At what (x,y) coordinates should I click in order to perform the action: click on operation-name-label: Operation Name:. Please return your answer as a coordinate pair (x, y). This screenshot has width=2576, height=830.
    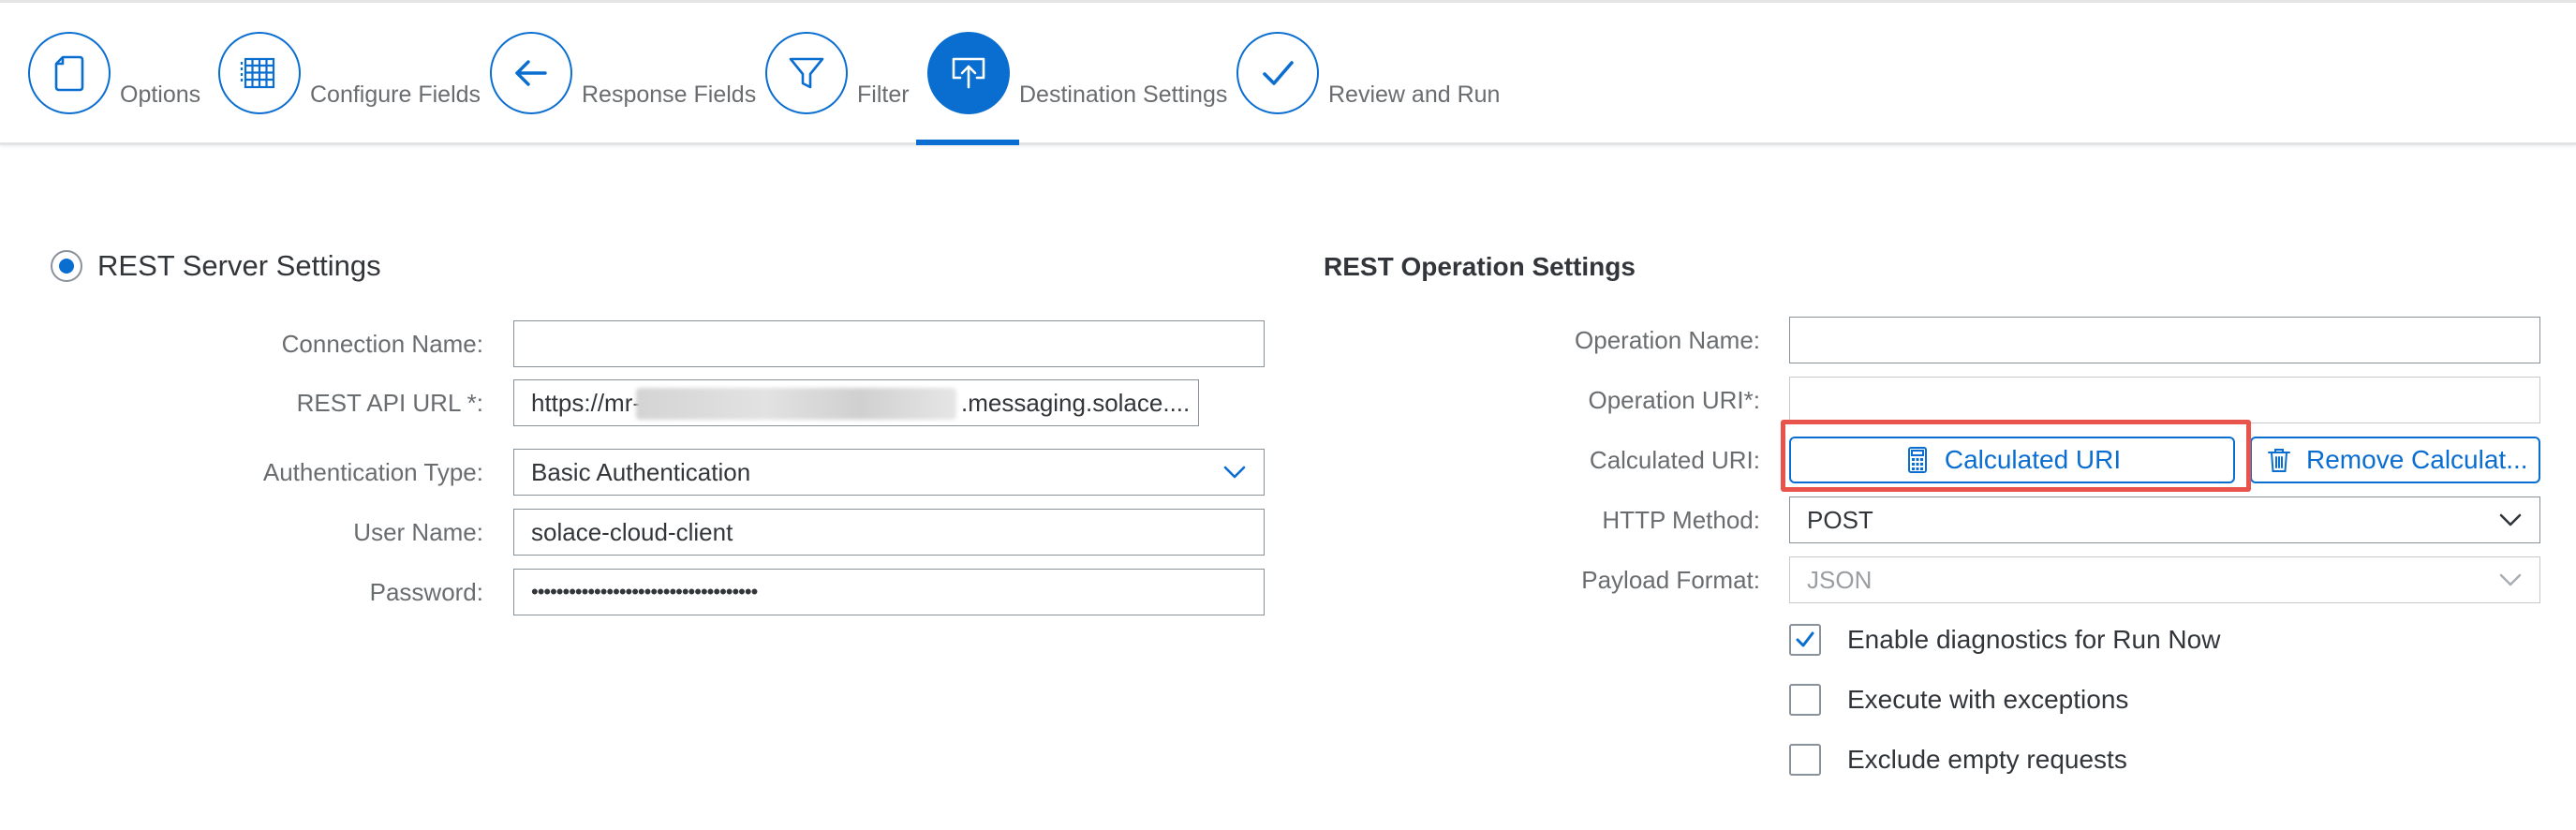
    Looking at the image, I should click on (1668, 340).